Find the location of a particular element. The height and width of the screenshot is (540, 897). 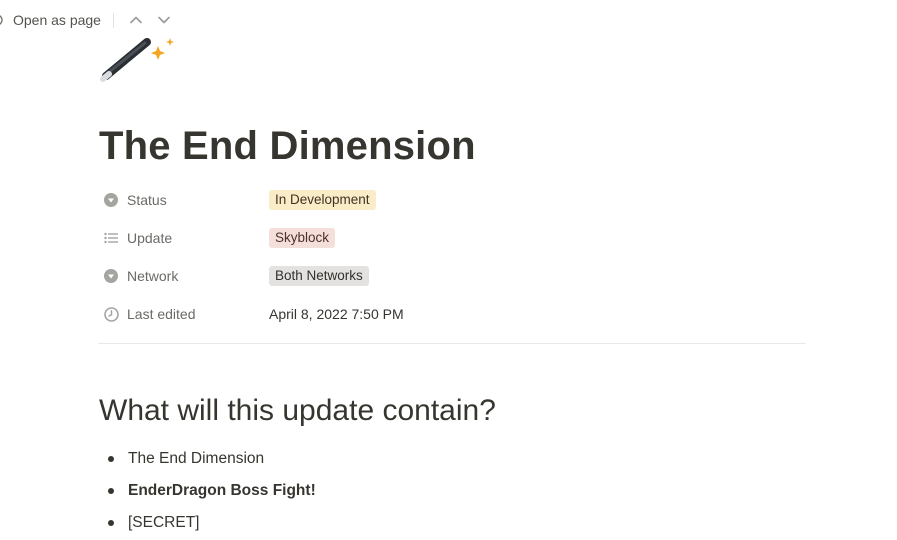

last-edited-value: April 8, 2022 7:50 PM is located at coordinates (336, 314).